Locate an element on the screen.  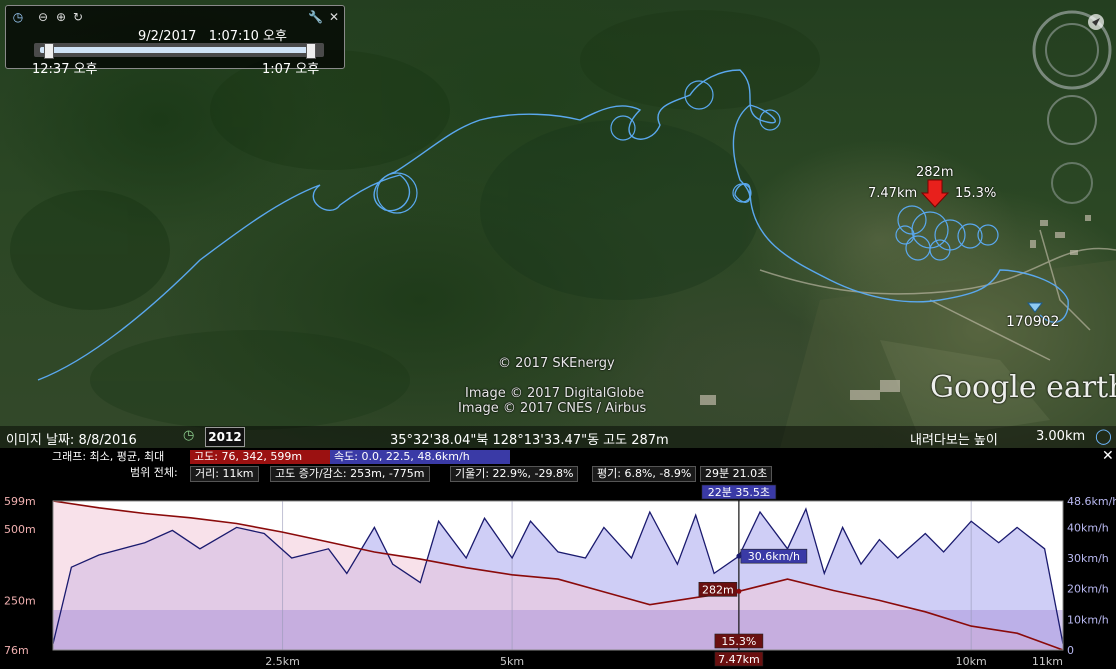
marker-slope: 15.3% is located at coordinates (976, 193).